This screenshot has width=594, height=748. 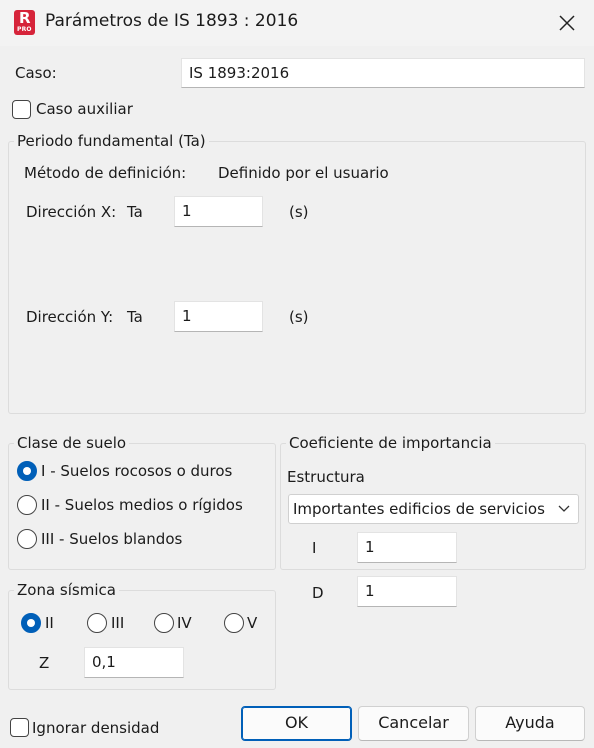 What do you see at coordinates (135, 212) in the screenshot?
I see `direction-x-symbol: Ta` at bounding box center [135, 212].